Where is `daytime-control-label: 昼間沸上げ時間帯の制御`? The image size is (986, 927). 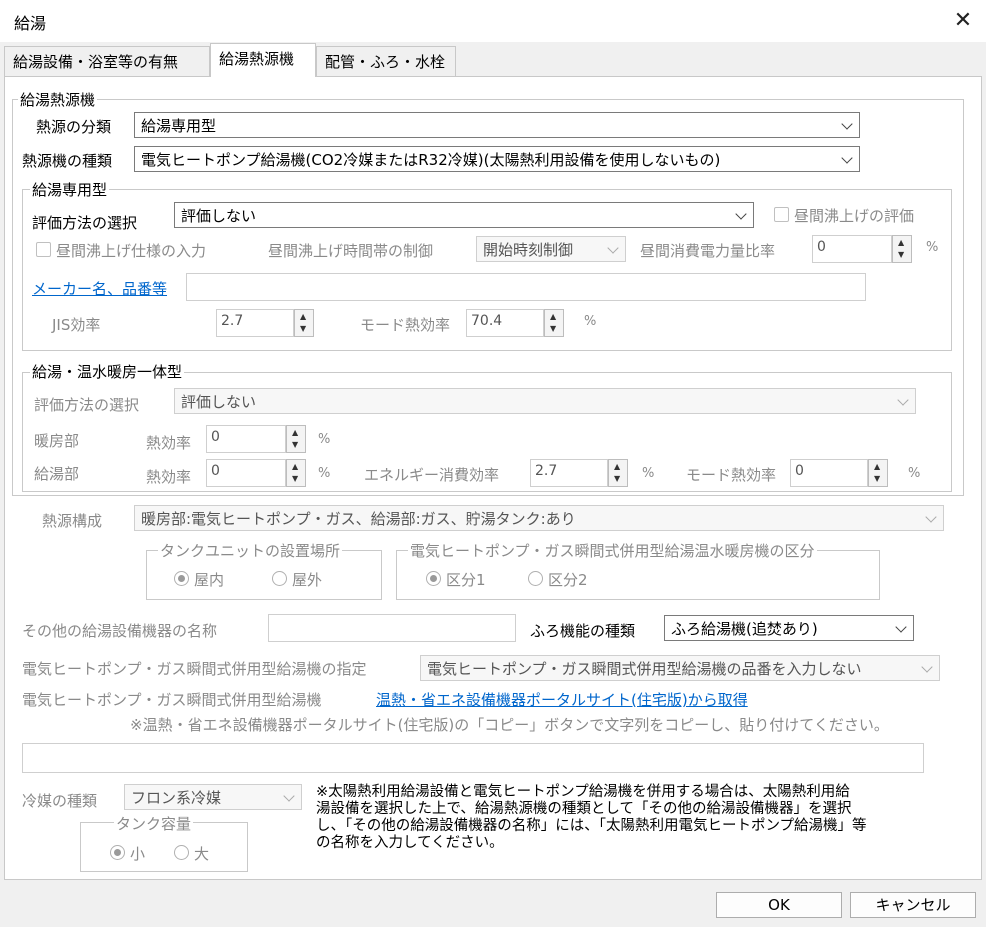 daytime-control-label: 昼間沸上げ時間帯の制御 is located at coordinates (351, 251).